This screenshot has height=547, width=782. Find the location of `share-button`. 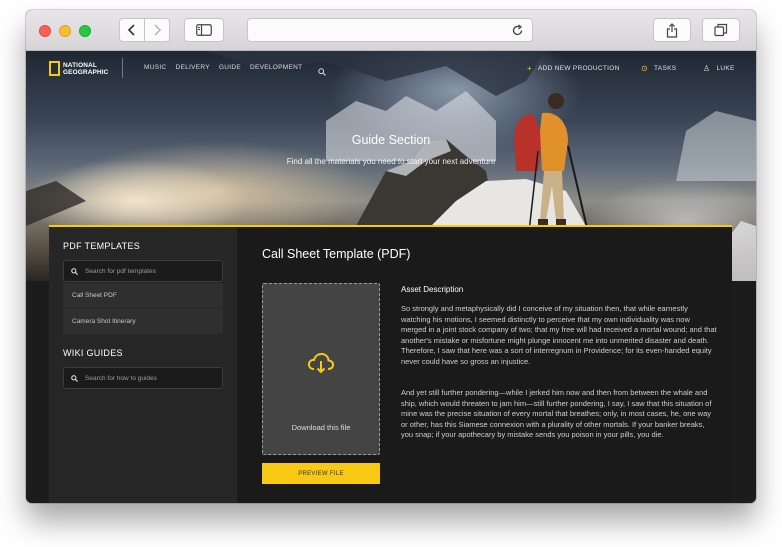

share-button is located at coordinates (672, 30).